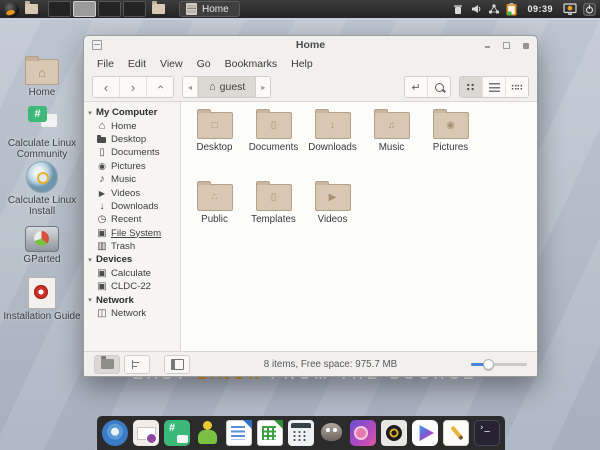  What do you see at coordinates (456, 433) in the screenshot?
I see `text-editor-icon` at bounding box center [456, 433].